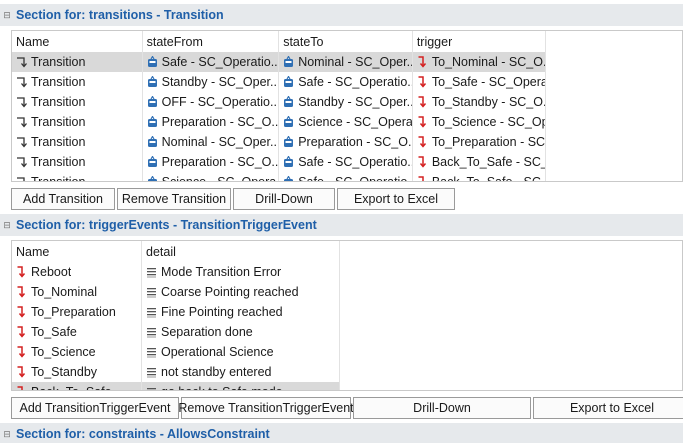 This screenshot has width=683, height=443. Describe the element at coordinates (434, 41) in the screenshot. I see `column-header-text: trigger` at that location.